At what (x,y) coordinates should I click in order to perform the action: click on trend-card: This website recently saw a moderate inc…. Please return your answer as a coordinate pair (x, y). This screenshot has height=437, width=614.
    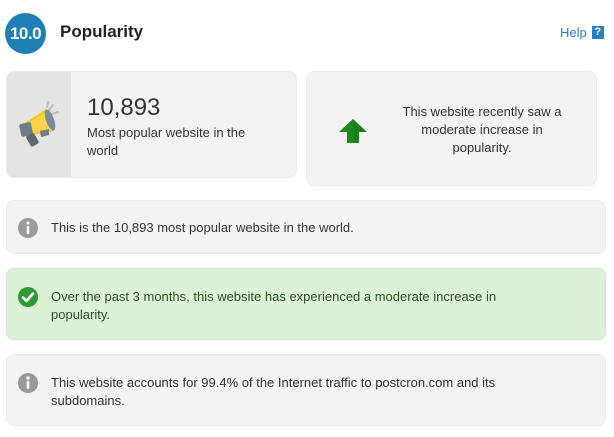
    Looking at the image, I should click on (451, 128).